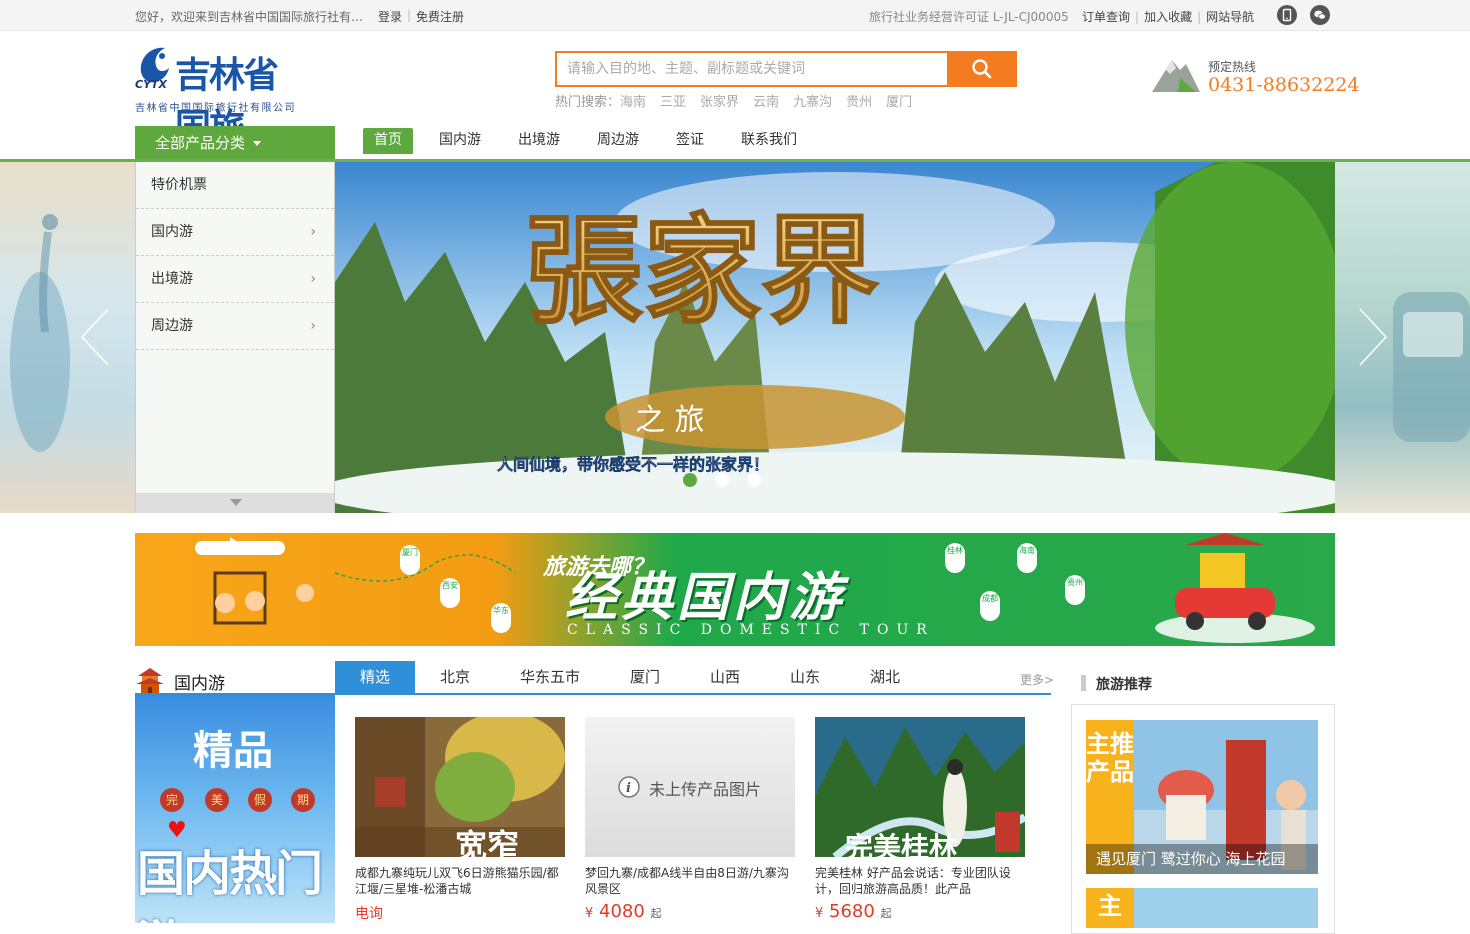  I want to click on promo-circle: 美, so click(217, 800).